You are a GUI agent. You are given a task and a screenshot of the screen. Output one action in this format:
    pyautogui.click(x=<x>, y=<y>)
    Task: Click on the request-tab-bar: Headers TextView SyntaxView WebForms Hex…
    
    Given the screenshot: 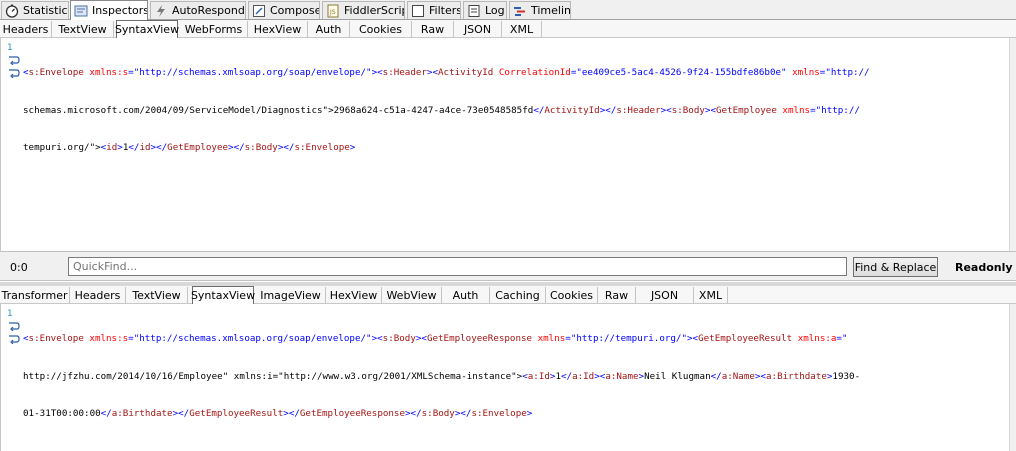 What is the action you would take?
    pyautogui.click(x=508, y=29)
    